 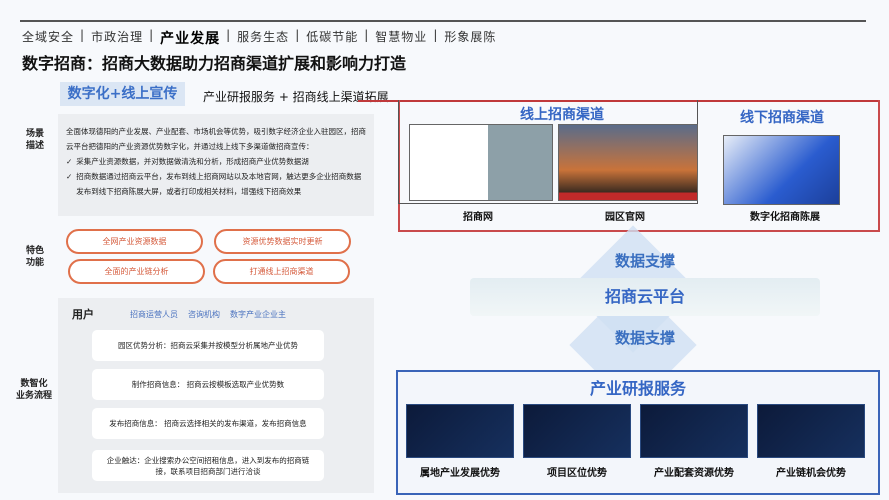 I want to click on section-subtitle: 产业研报服务 + 招商线上渠道拓展, so click(x=296, y=97).